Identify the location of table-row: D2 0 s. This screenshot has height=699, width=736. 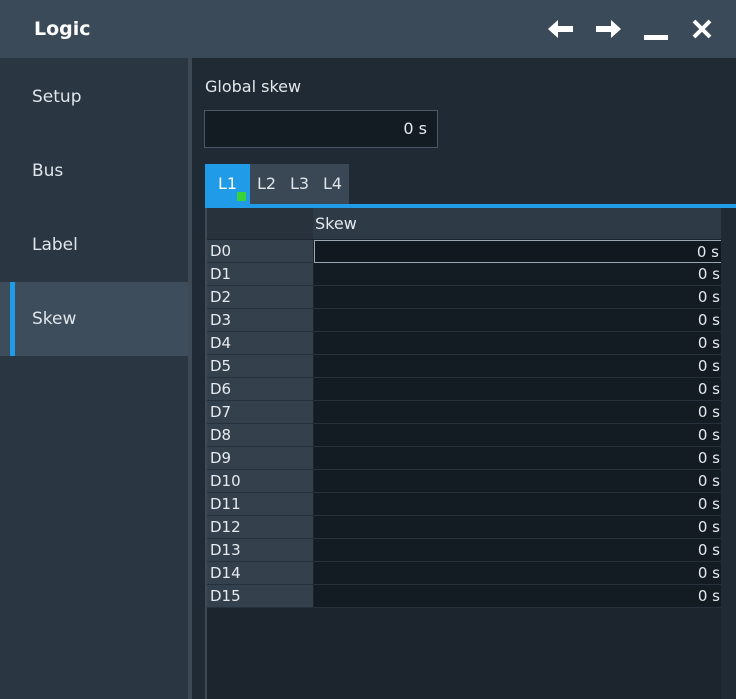
(465, 297).